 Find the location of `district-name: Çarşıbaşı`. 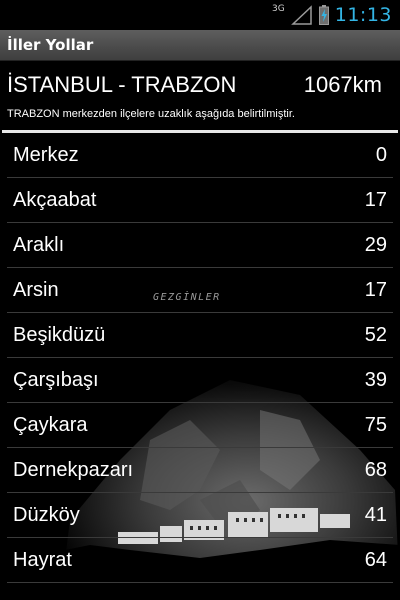

district-name: Çarşıbaşı is located at coordinates (56, 379).